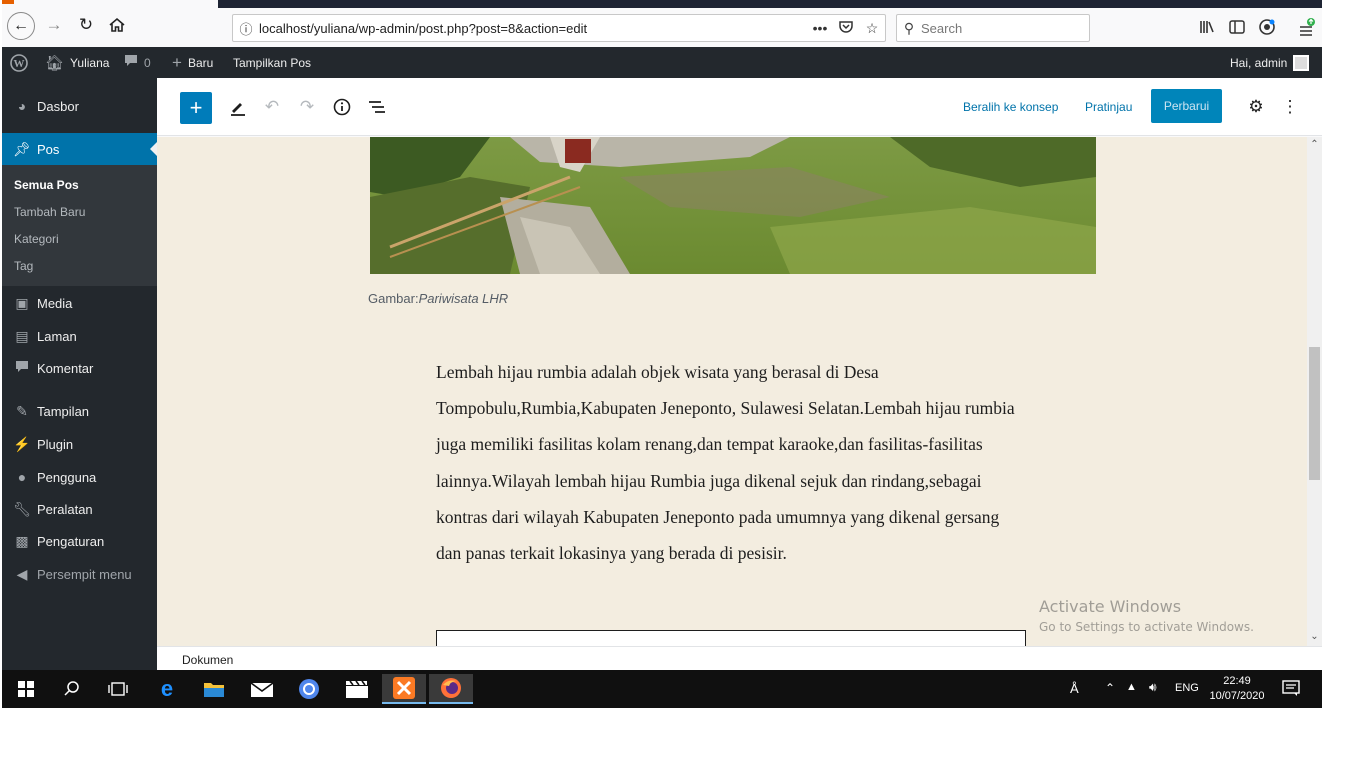 This screenshot has width=1366, height=768. I want to click on next-block, so click(731, 638).